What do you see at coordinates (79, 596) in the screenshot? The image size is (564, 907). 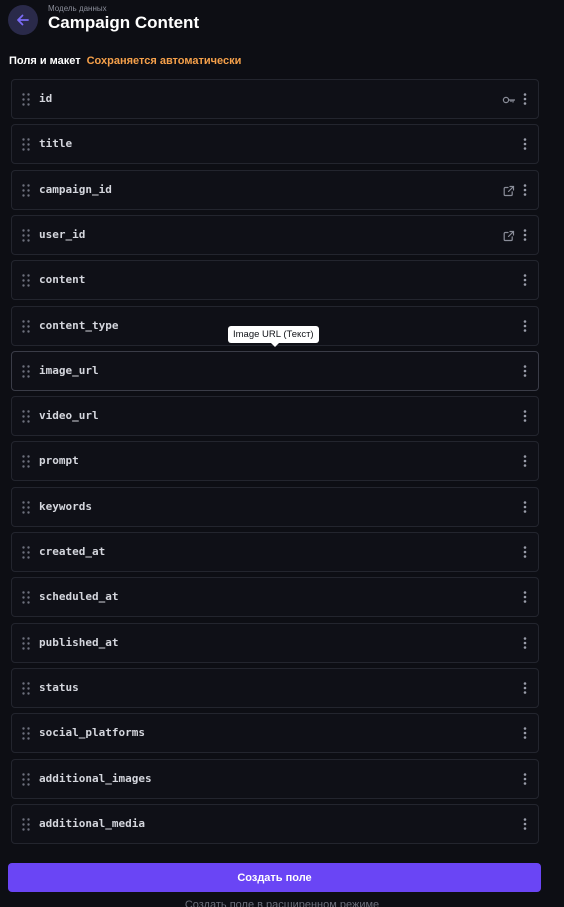 I see `field-name: scheduled_at` at bounding box center [79, 596].